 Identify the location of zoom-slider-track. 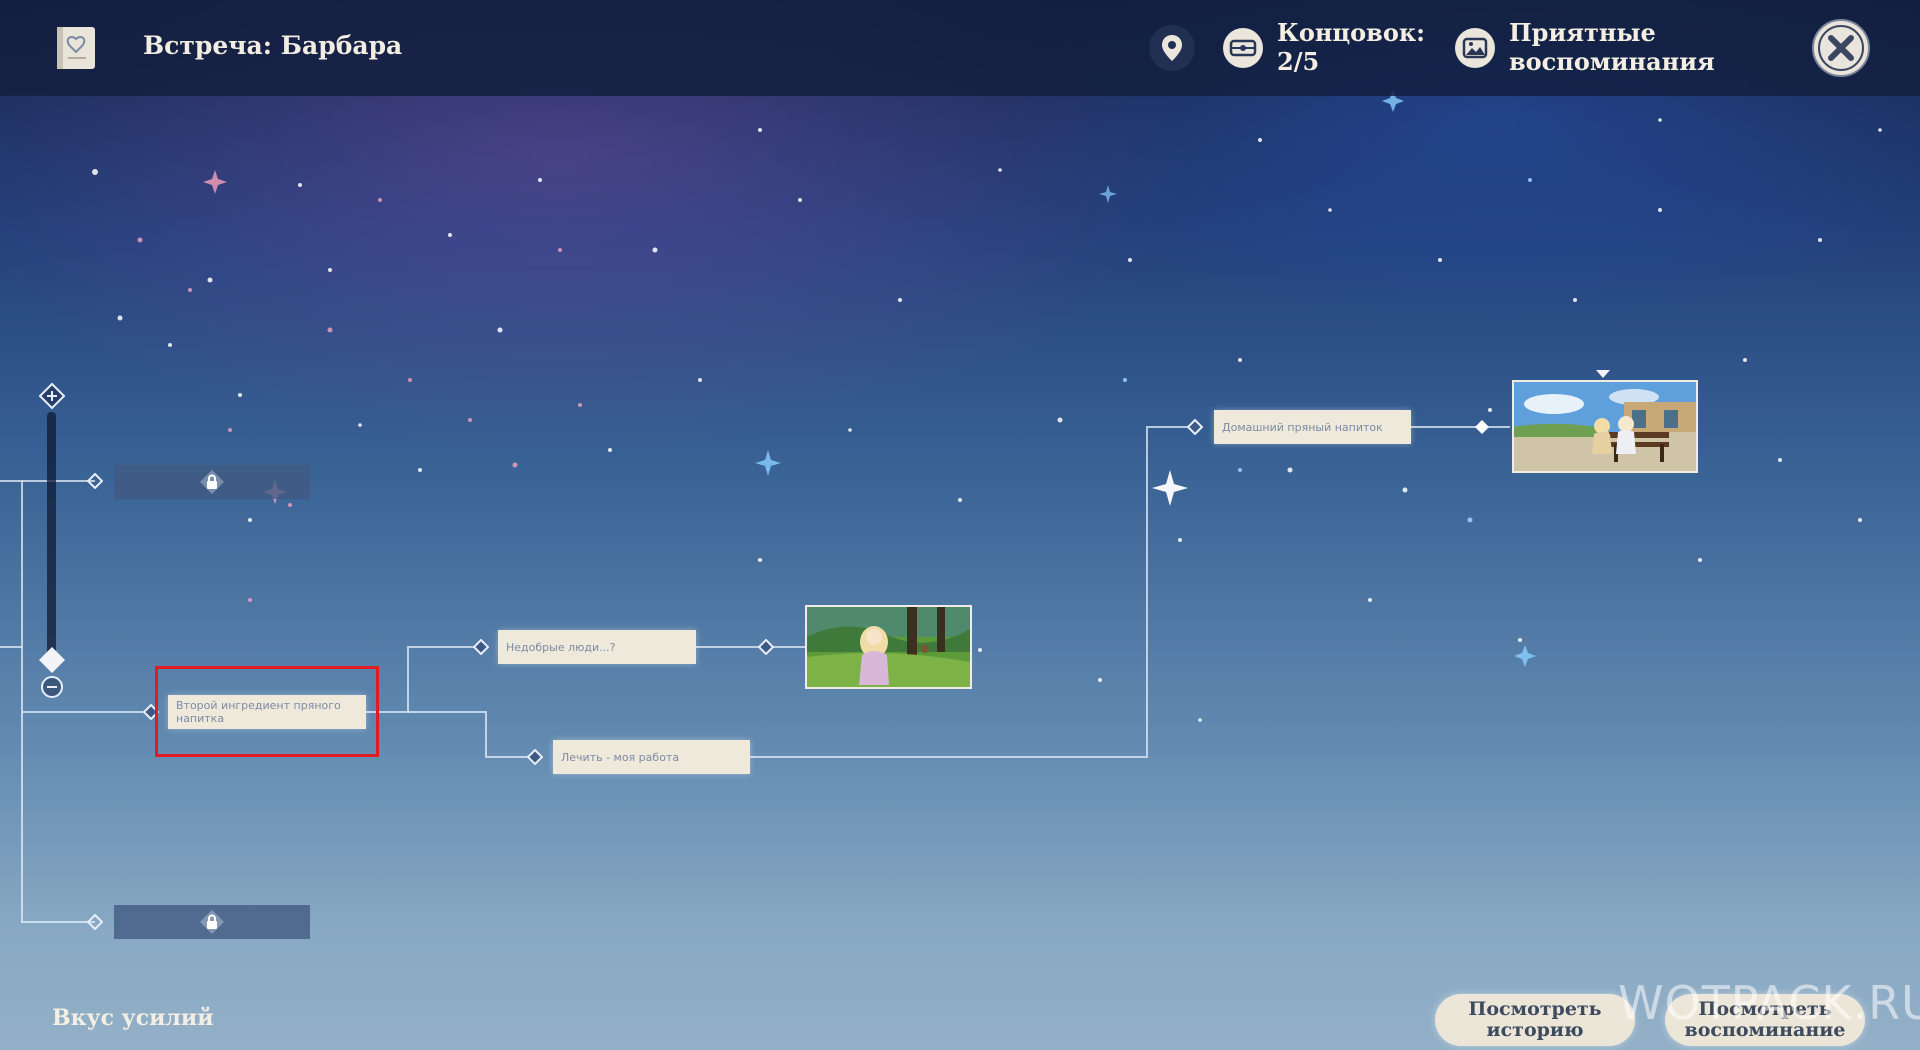
(51, 537).